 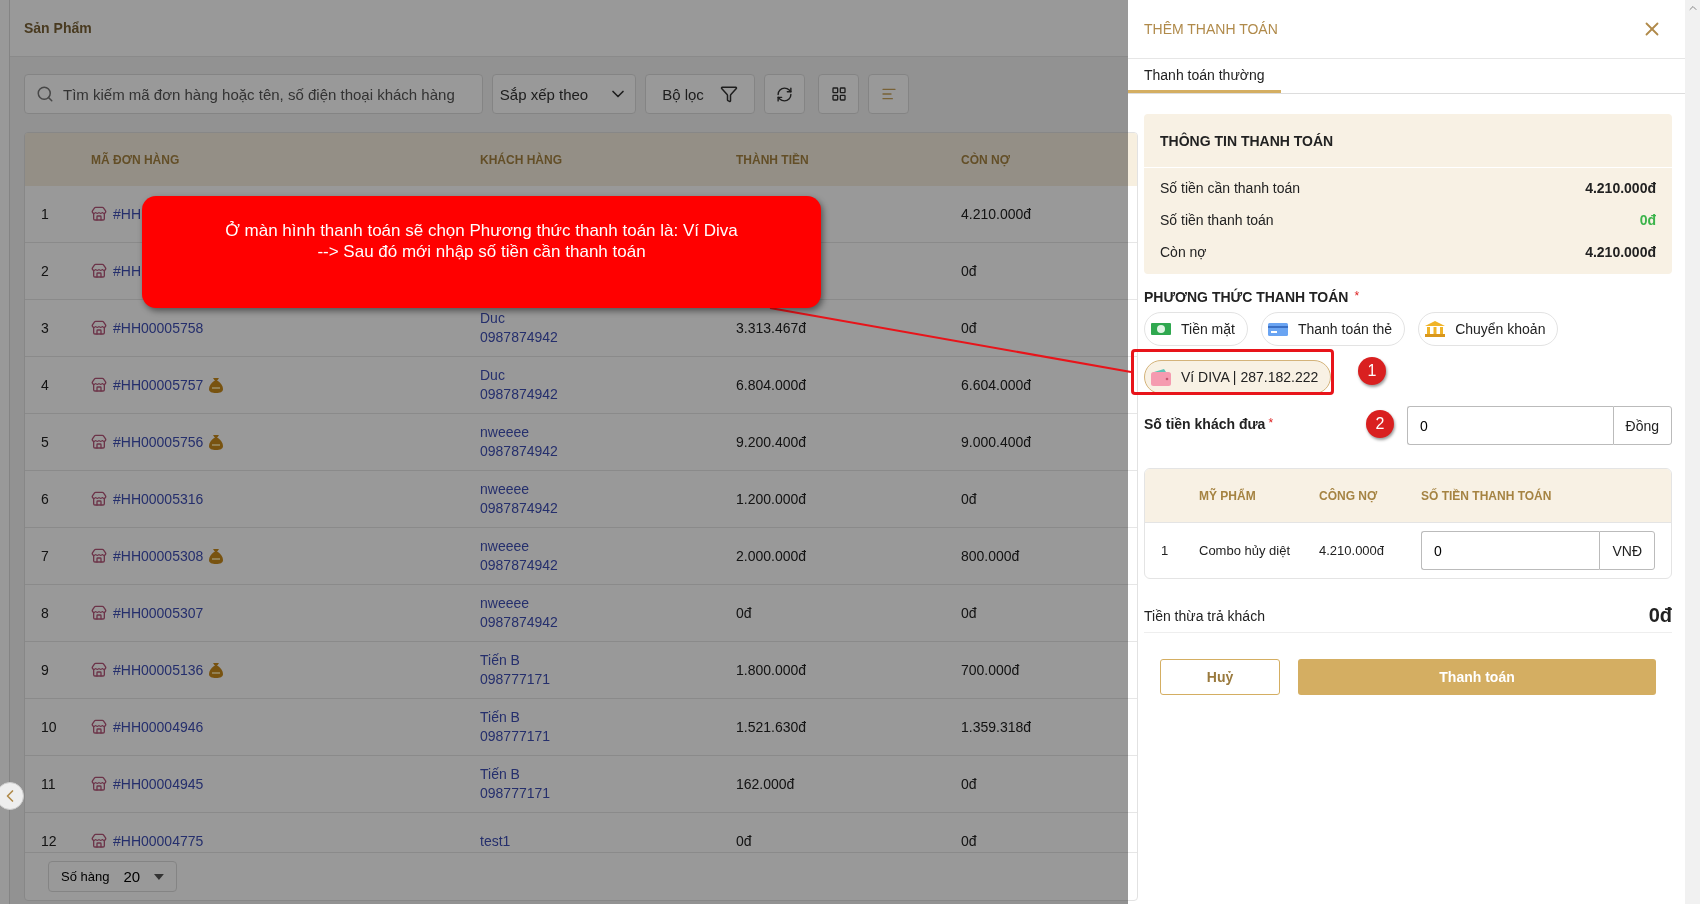 I want to click on total-amount: 3.313.467đ, so click(x=771, y=328).